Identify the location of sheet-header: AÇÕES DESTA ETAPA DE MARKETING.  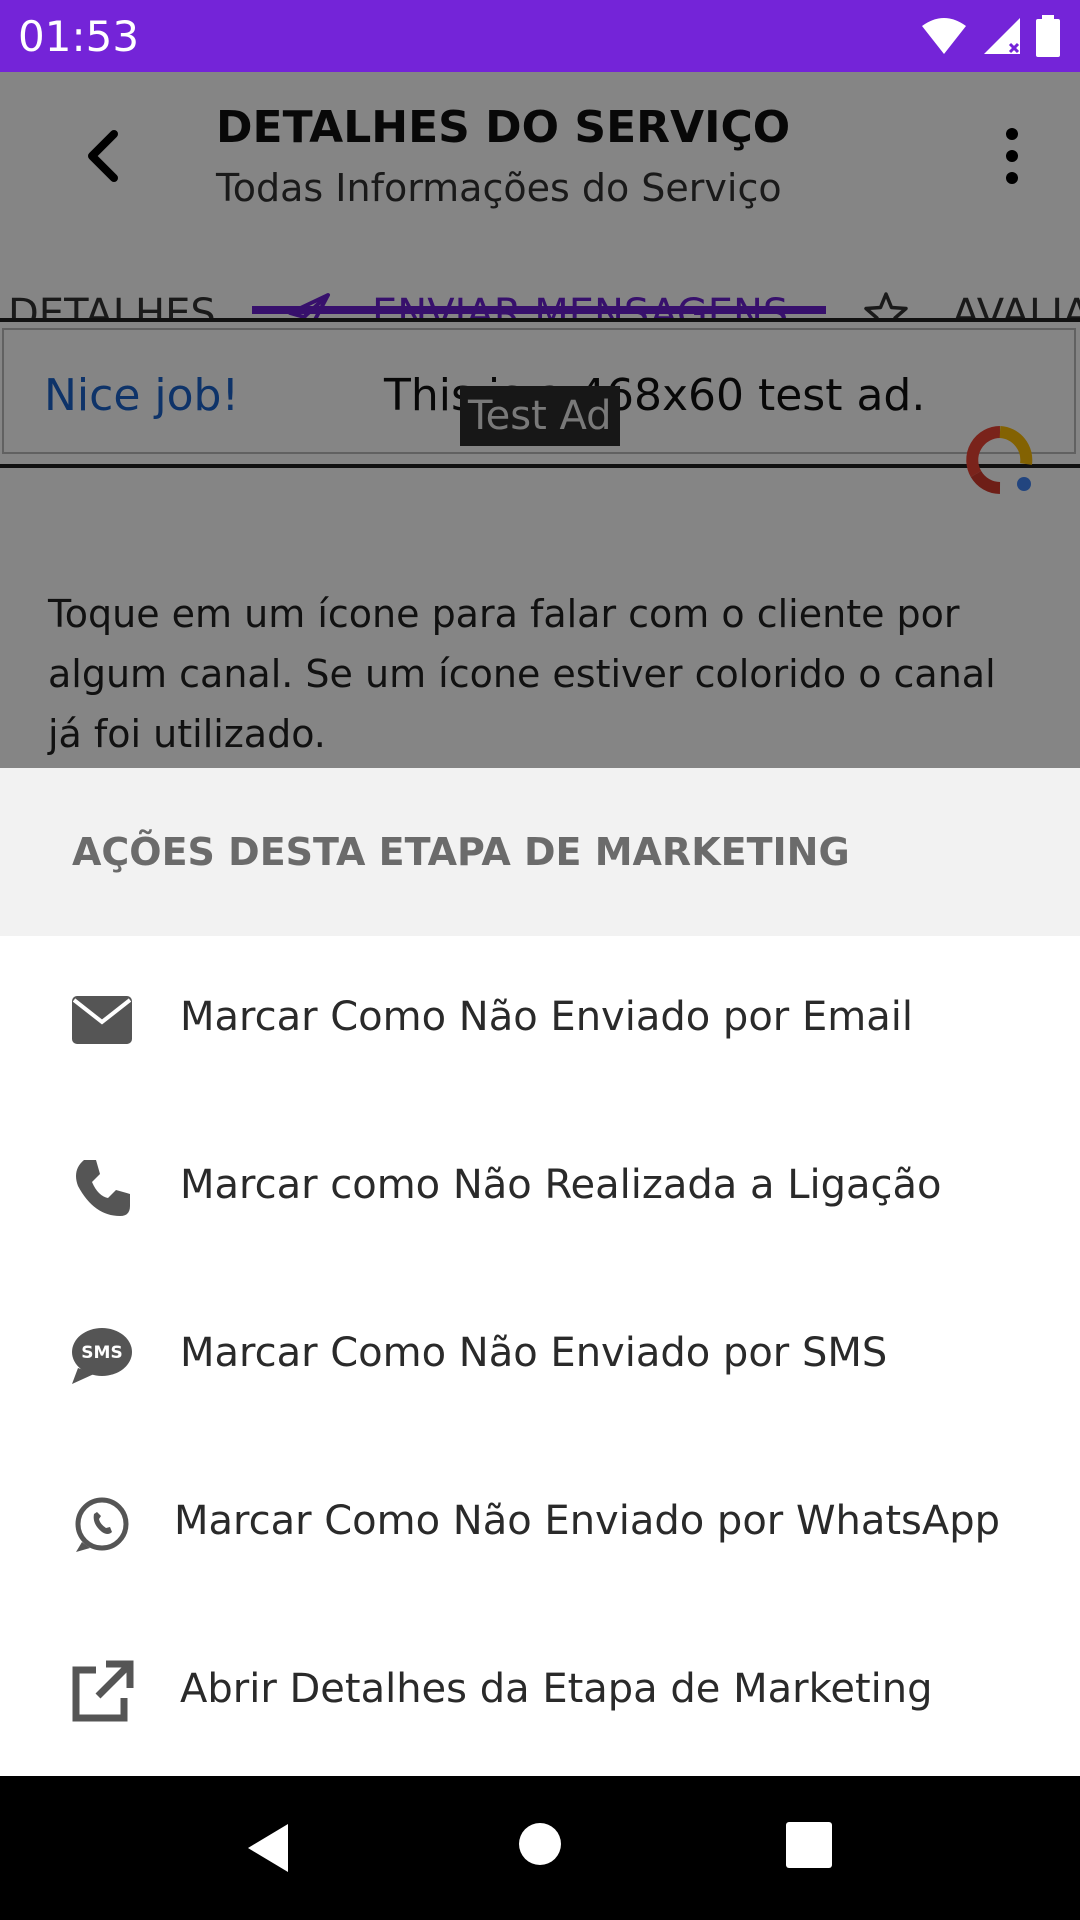
(540, 852).